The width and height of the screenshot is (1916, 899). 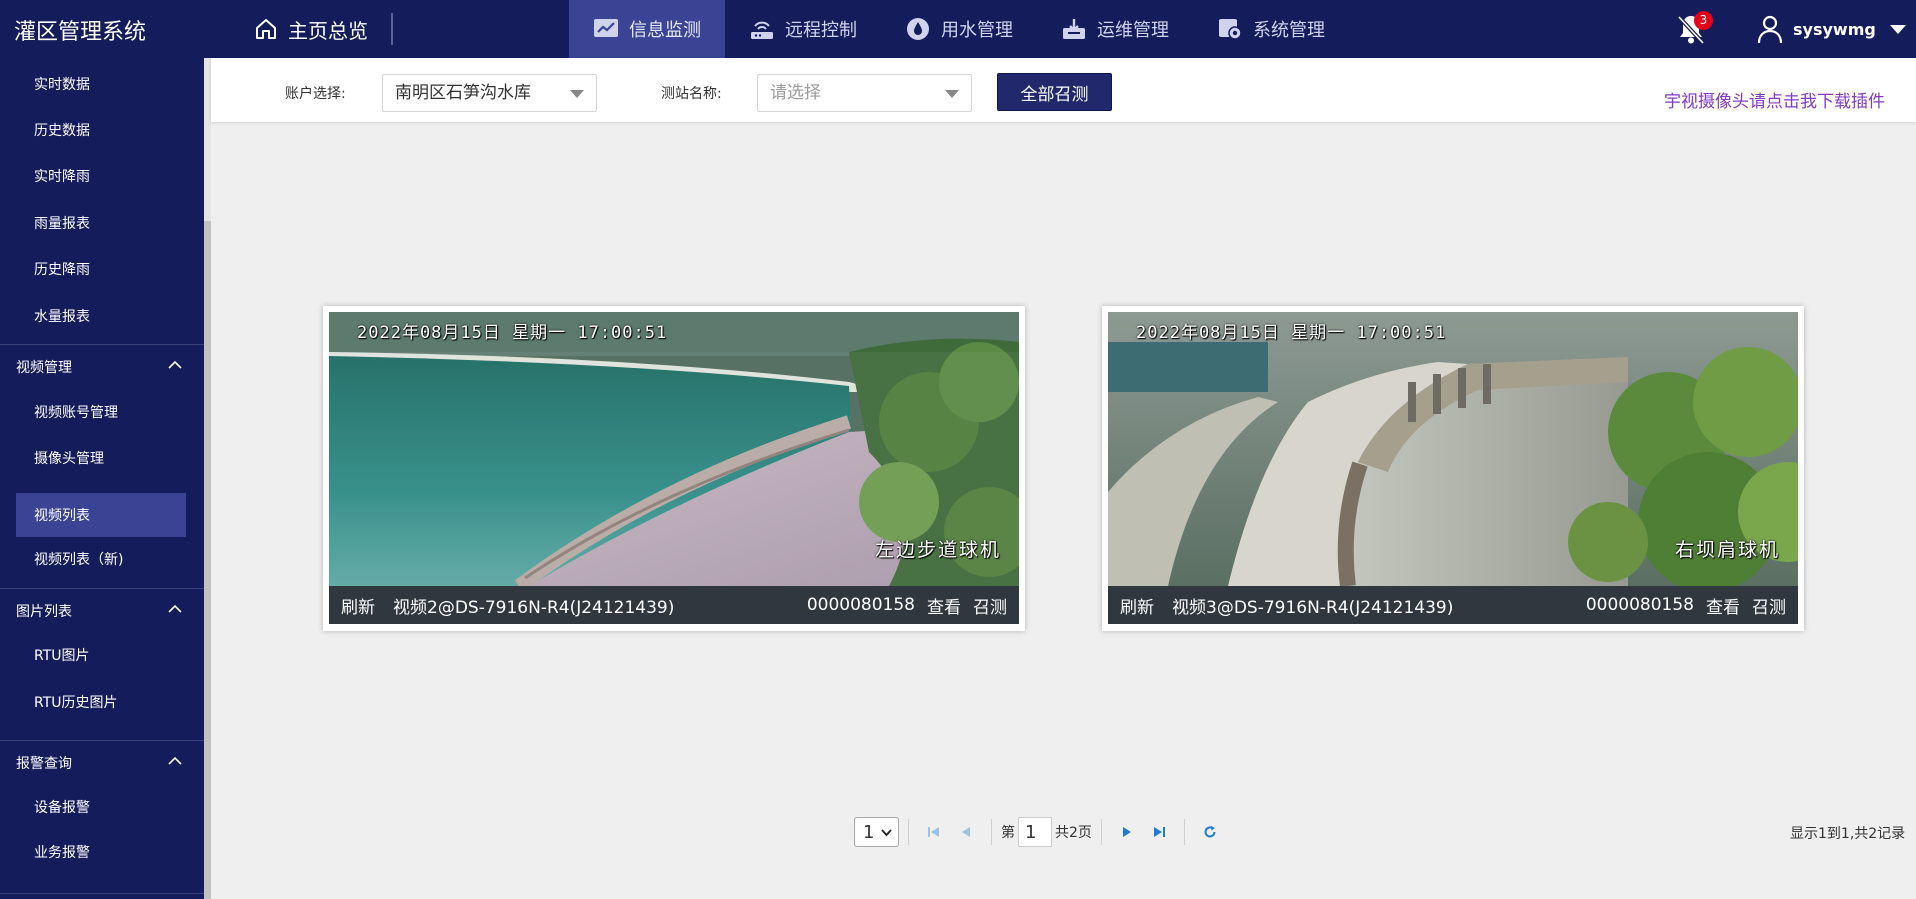 What do you see at coordinates (674, 449) in the screenshot?
I see `video-frame: 2022年08月15日 星期一 17:00:51 左边步道球机` at bounding box center [674, 449].